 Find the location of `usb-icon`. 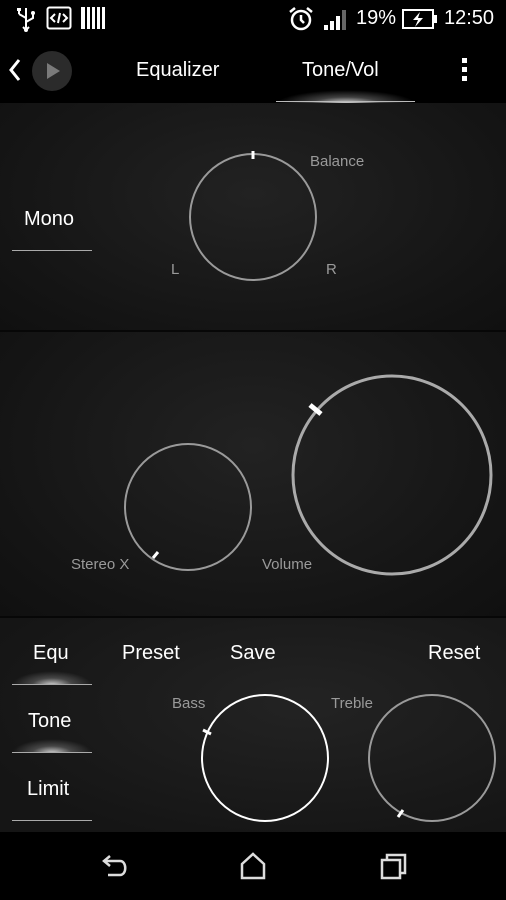

usb-icon is located at coordinates (26, 20).